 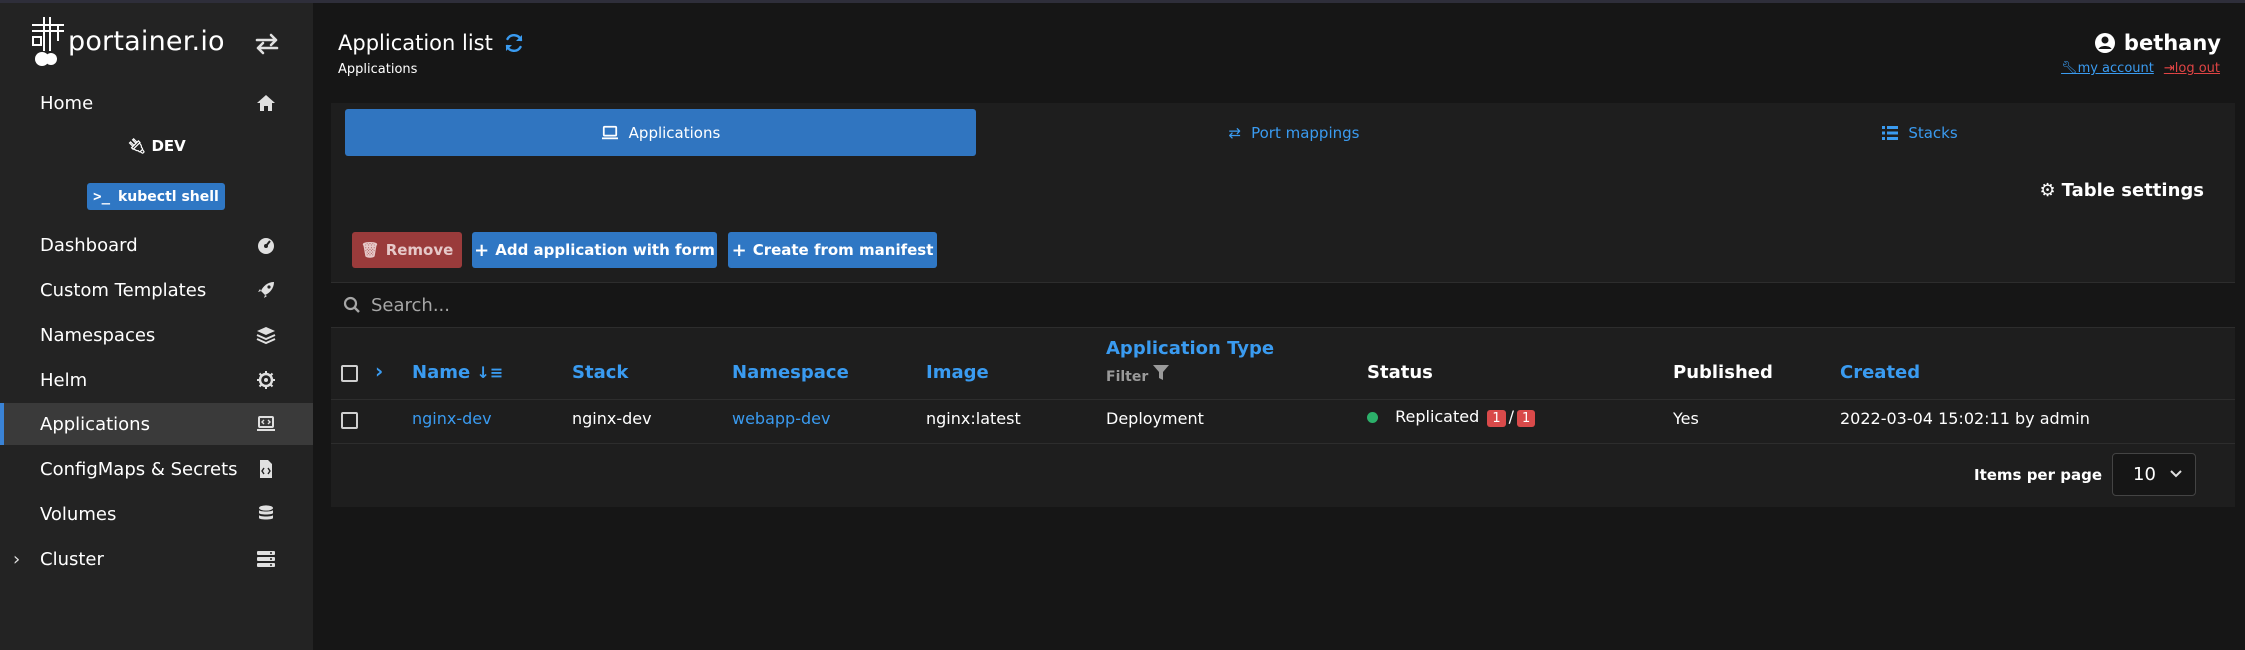 I want to click on sidebar-item-home: Home, so click(x=156, y=103).